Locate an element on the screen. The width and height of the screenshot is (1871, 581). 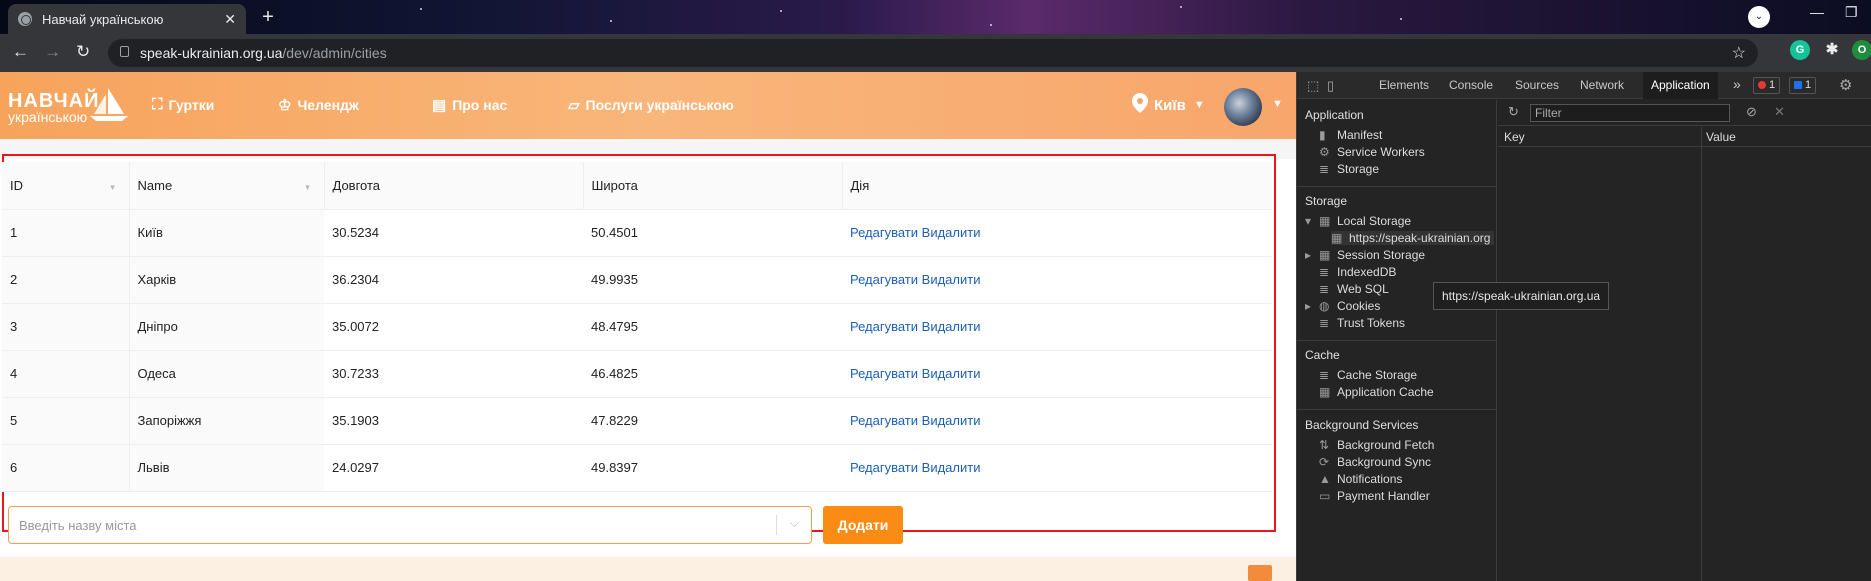
devtools-tab-sources: Sources is located at coordinates (1537, 85).